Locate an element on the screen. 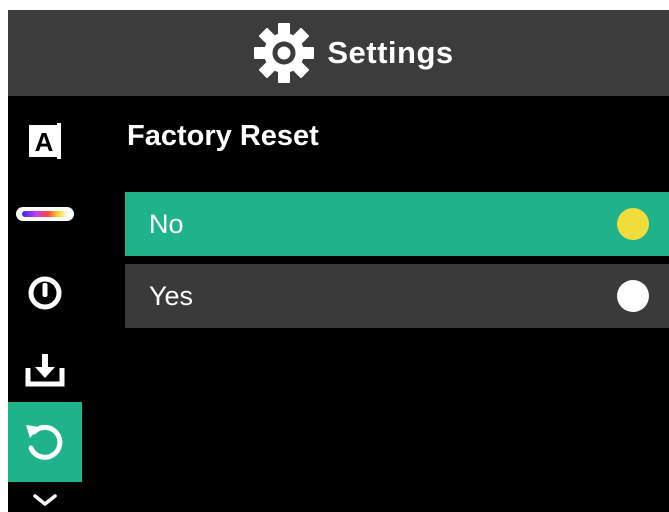 This screenshot has width=669, height=512. sidebar-item-auto-mode: A is located at coordinates (45, 141).